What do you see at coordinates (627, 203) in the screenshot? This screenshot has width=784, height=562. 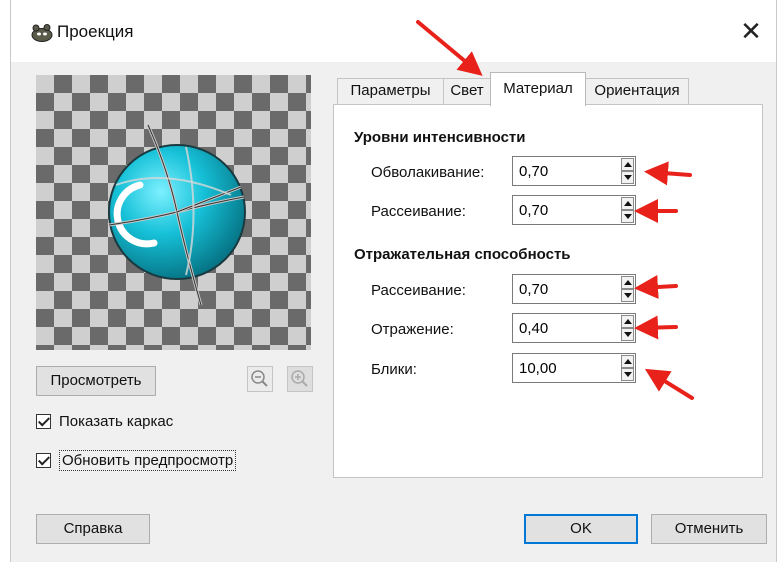 I see `diffuse-intensity-increment` at bounding box center [627, 203].